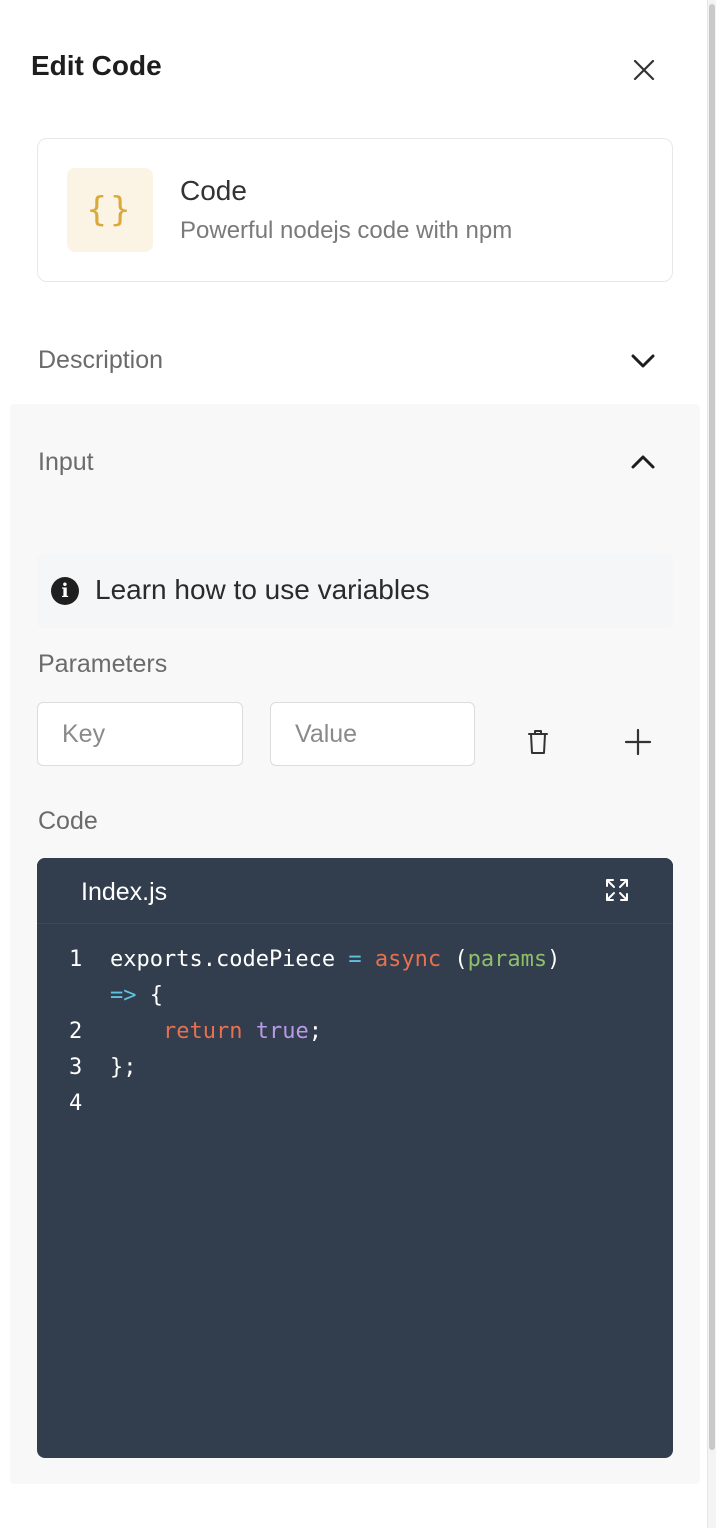  What do you see at coordinates (202, 1031) in the screenshot?
I see `code-token: return` at bounding box center [202, 1031].